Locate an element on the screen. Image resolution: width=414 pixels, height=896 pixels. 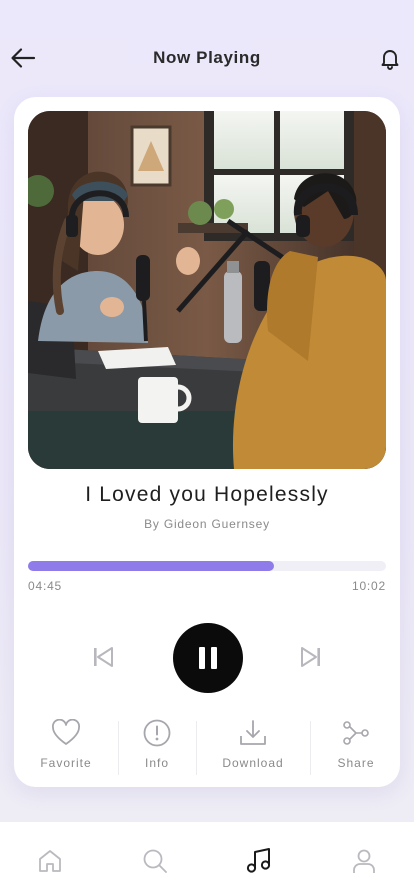
home-icon is located at coordinates (50, 861).